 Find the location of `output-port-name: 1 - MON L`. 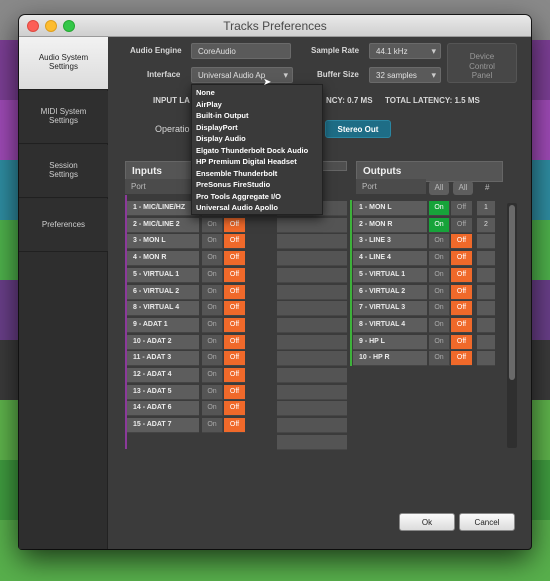

output-port-name: 1 - MON L is located at coordinates (390, 208).